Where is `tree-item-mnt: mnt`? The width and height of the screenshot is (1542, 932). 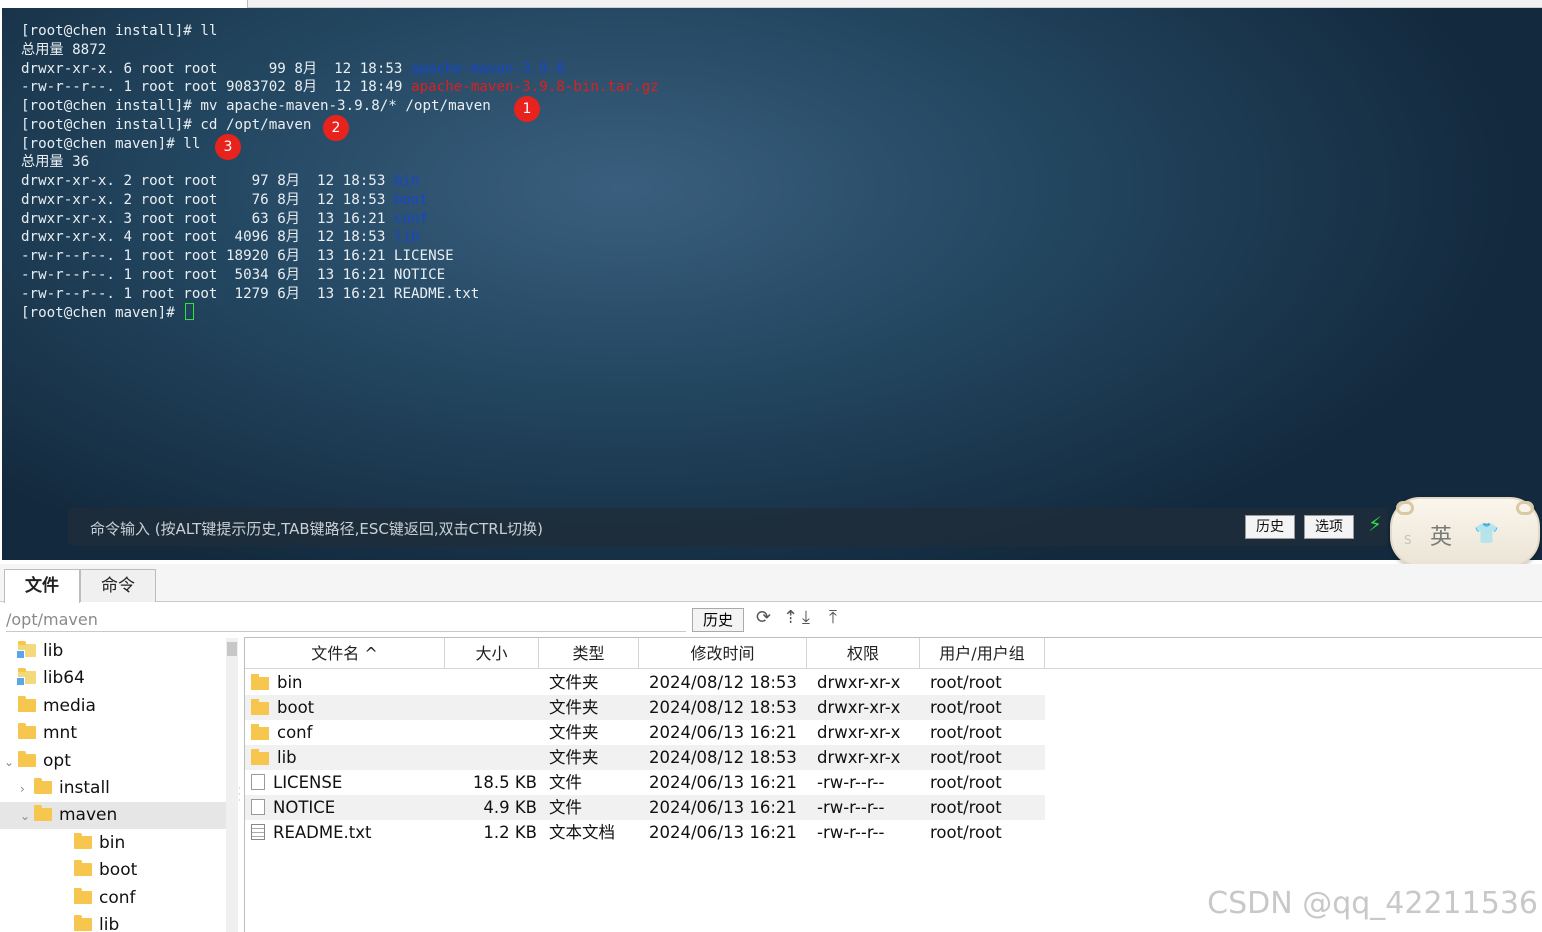
tree-item-mnt: mnt is located at coordinates (113, 733).